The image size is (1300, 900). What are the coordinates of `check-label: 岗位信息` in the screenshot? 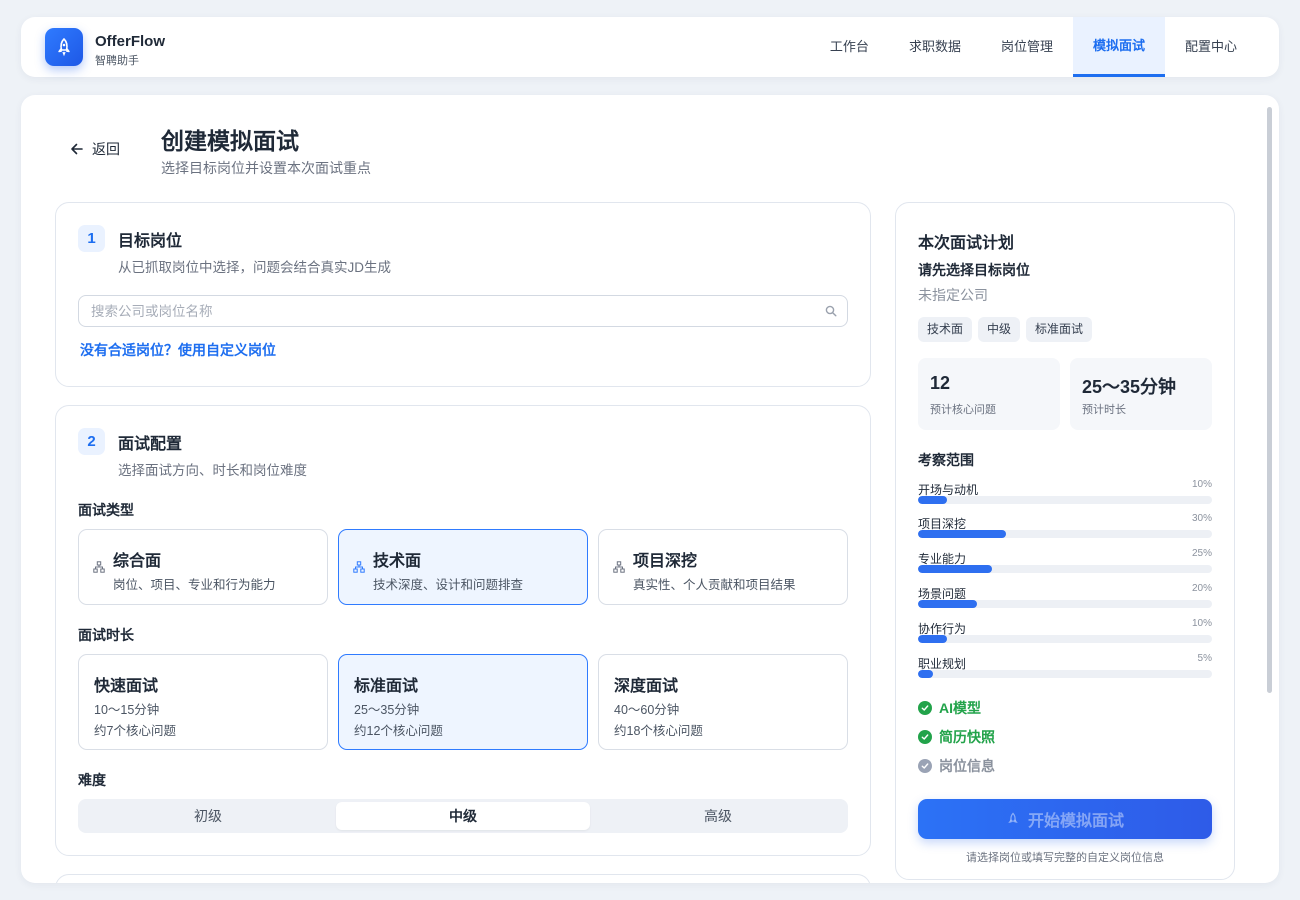 It's located at (967, 766).